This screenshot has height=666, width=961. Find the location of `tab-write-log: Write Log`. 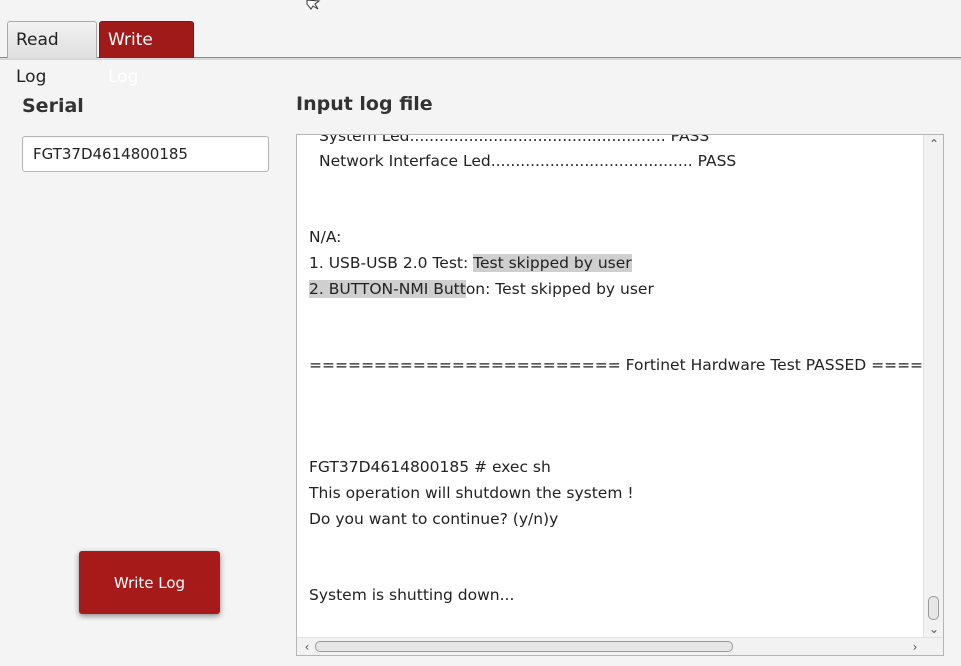

tab-write-log: Write Log is located at coordinates (146, 54).